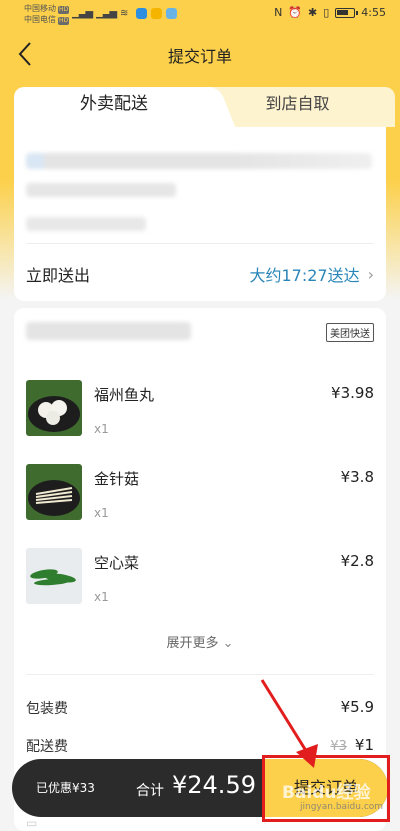 Image resolution: width=400 pixels, height=831 pixels. Describe the element at coordinates (228, 643) in the screenshot. I see `chevron-down-icon: ⌄` at that location.